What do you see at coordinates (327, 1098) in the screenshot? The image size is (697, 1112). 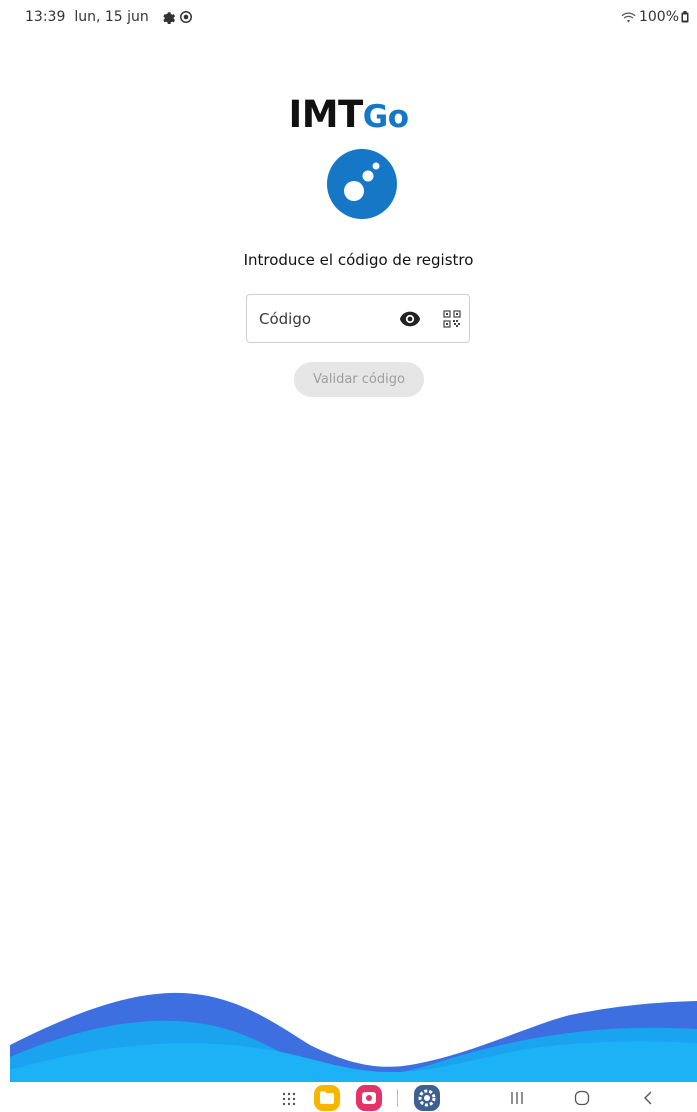 I see `files-app-icon` at bounding box center [327, 1098].